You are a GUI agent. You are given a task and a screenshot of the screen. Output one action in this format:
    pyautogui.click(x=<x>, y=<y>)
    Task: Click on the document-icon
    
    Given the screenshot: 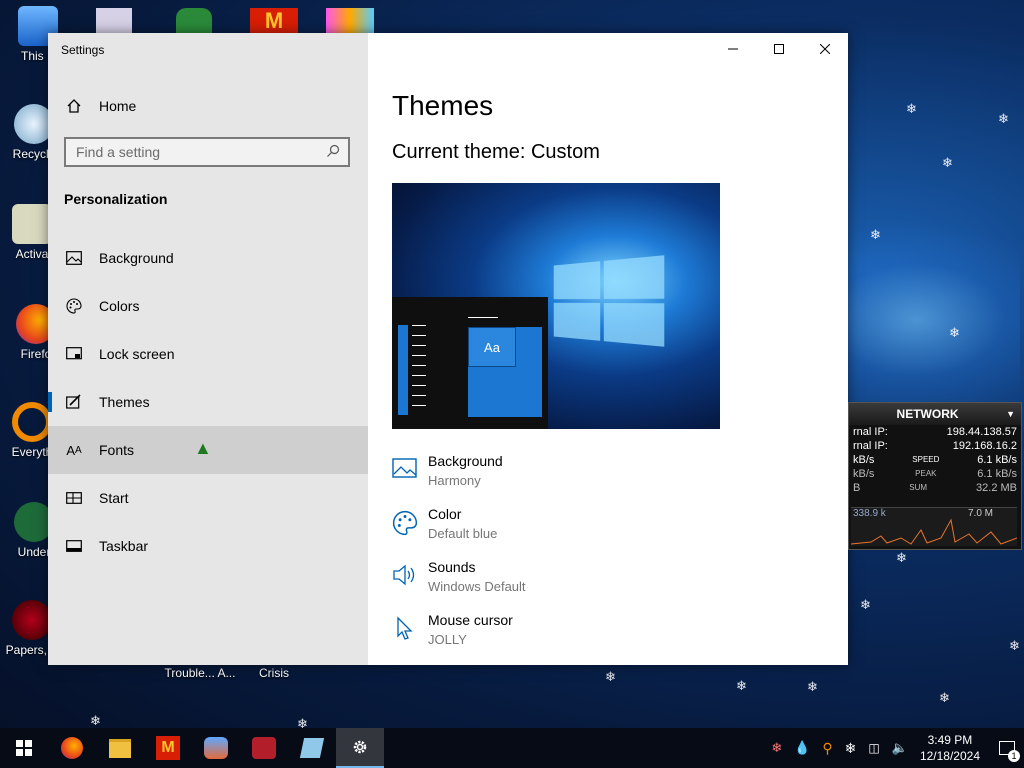 What is the action you would take?
    pyautogui.click(x=32, y=224)
    